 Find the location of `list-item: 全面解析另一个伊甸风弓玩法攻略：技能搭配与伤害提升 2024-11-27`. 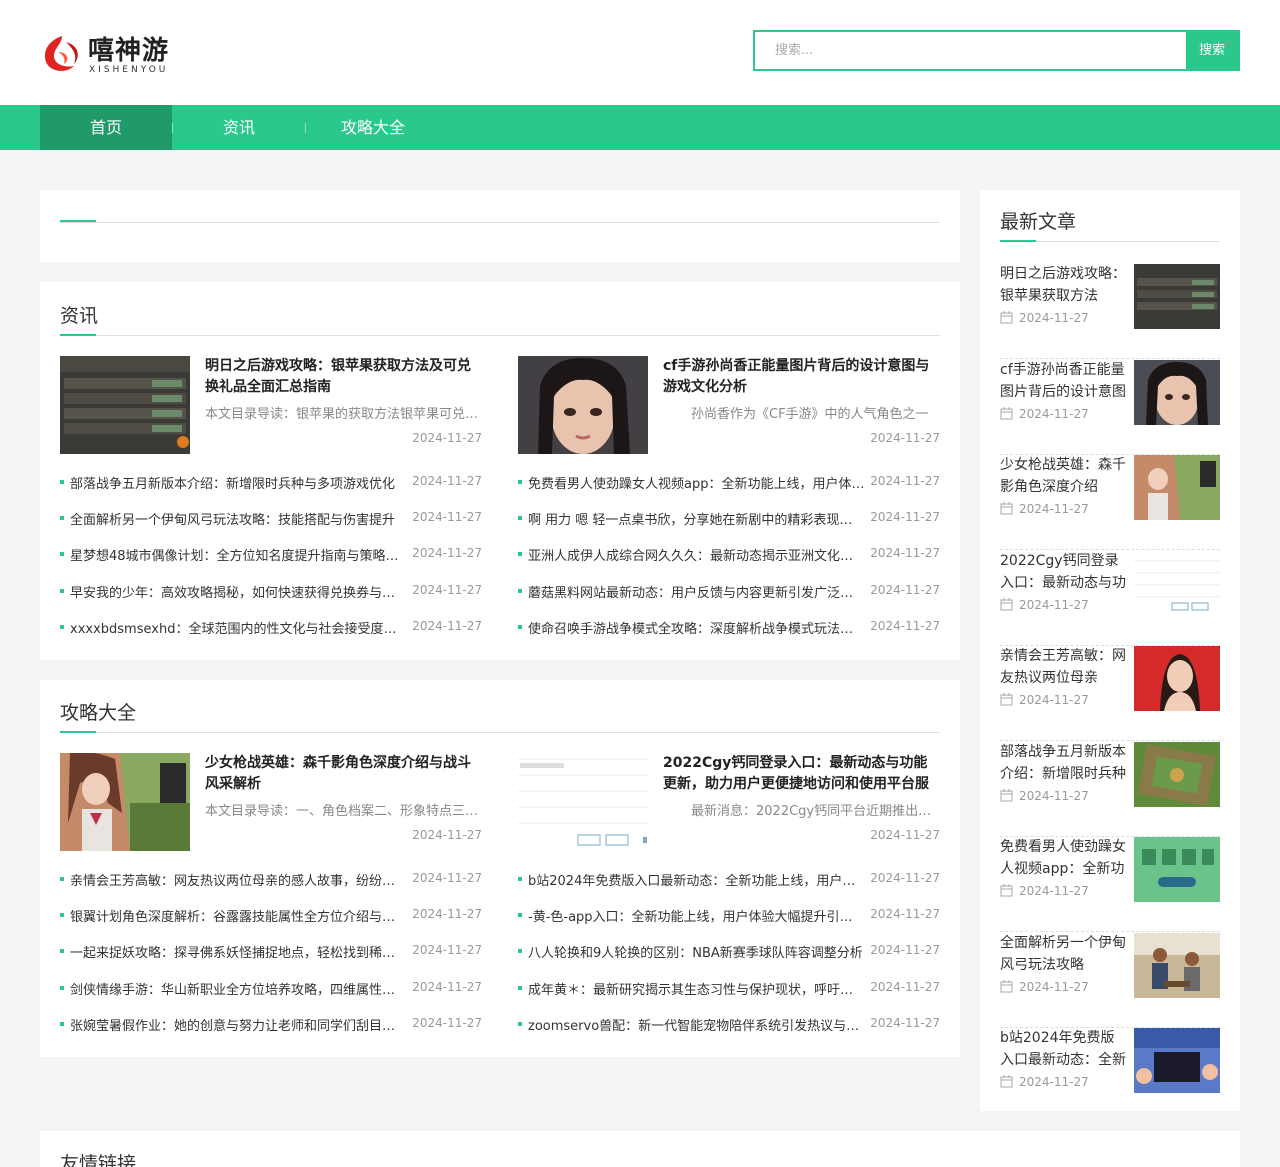

list-item: 全面解析另一个伊甸风弓玩法攻略：技能搭配与伤害提升 2024-11-27 is located at coordinates (271, 518).